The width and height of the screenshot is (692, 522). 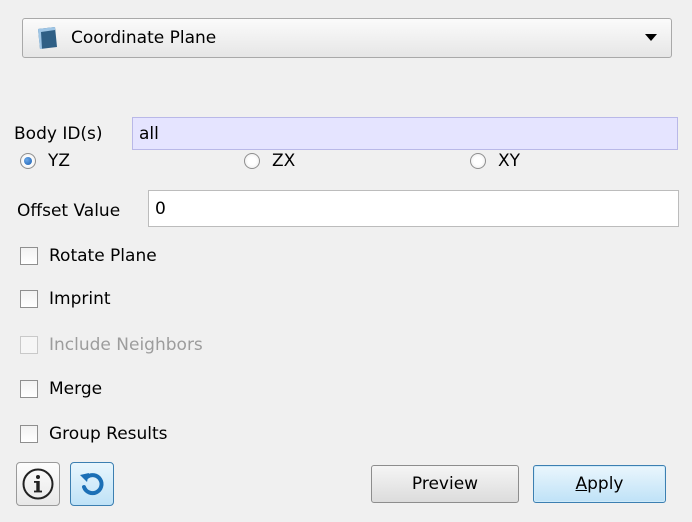 I want to click on geometry-type-dropdown: Coordinate Plane, so click(x=347, y=38).